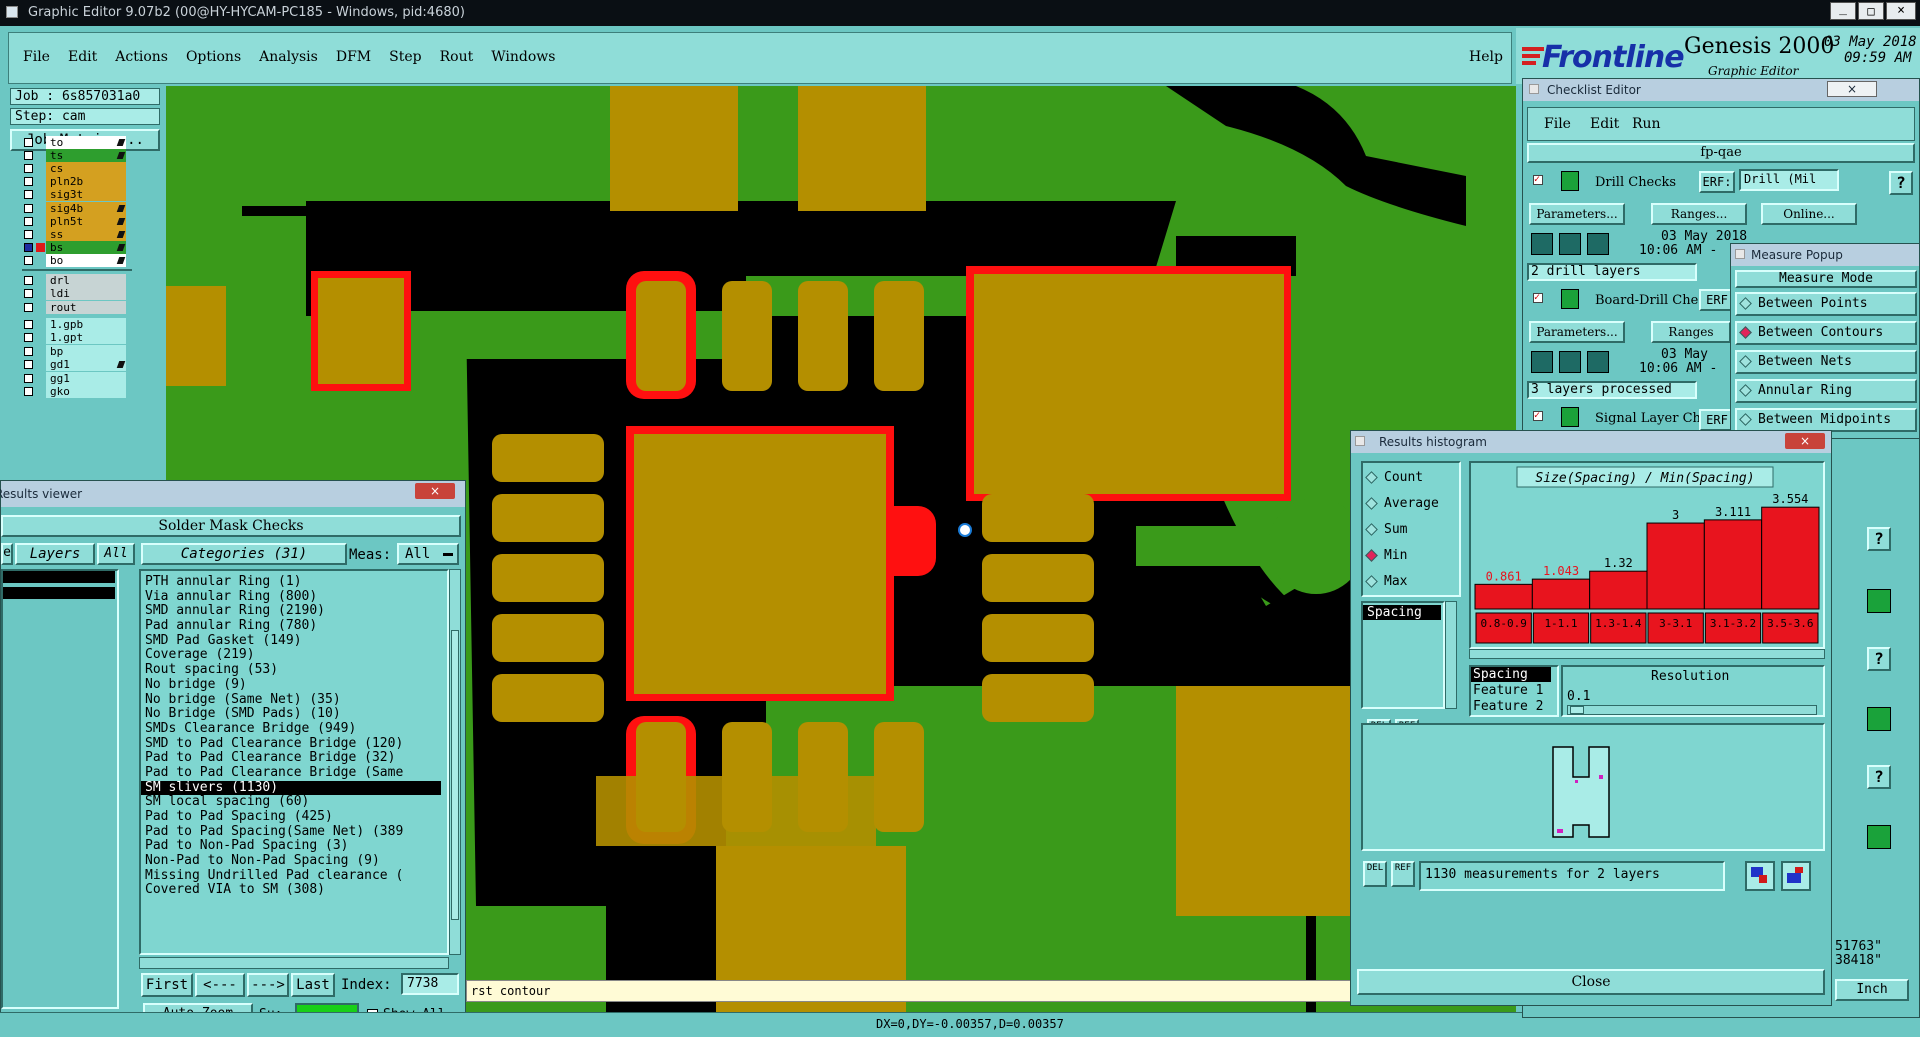 The image size is (1920, 1037). I want to click on layer-row: rout, so click(80, 307).